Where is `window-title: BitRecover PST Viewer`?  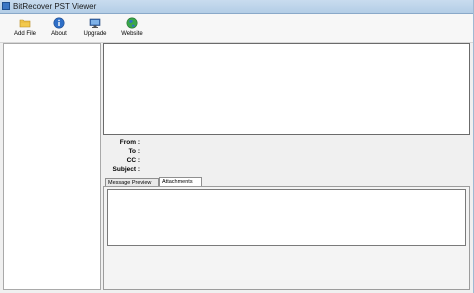 window-title: BitRecover PST Viewer is located at coordinates (55, 6).